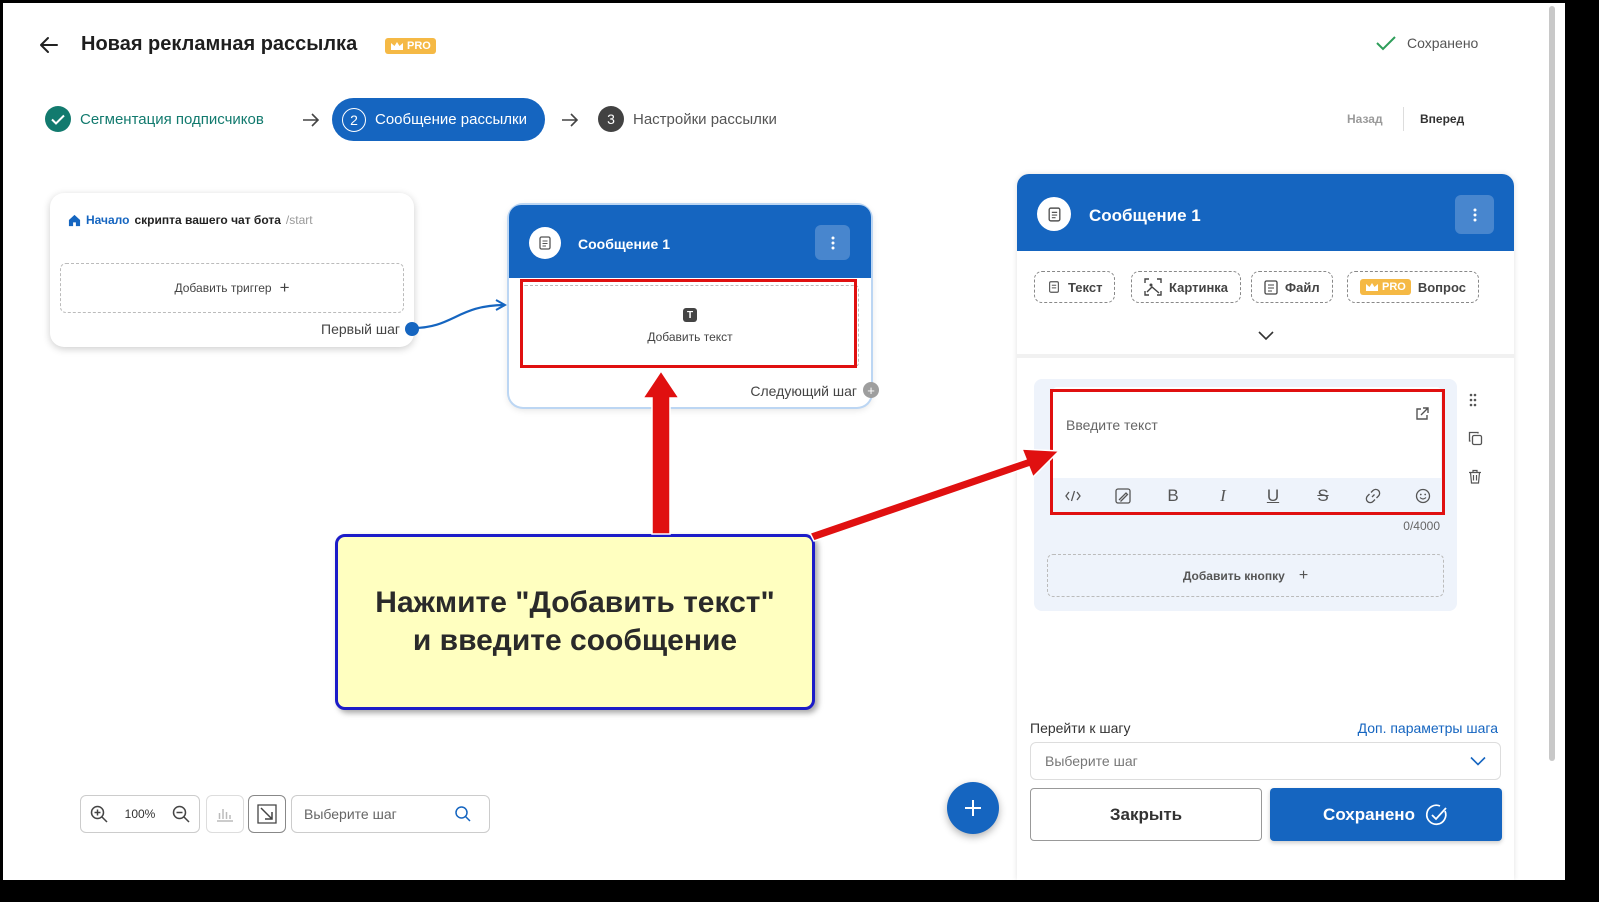 The width and height of the screenshot is (1599, 902). I want to click on message-node-title: Сообщение 1, so click(624, 244).